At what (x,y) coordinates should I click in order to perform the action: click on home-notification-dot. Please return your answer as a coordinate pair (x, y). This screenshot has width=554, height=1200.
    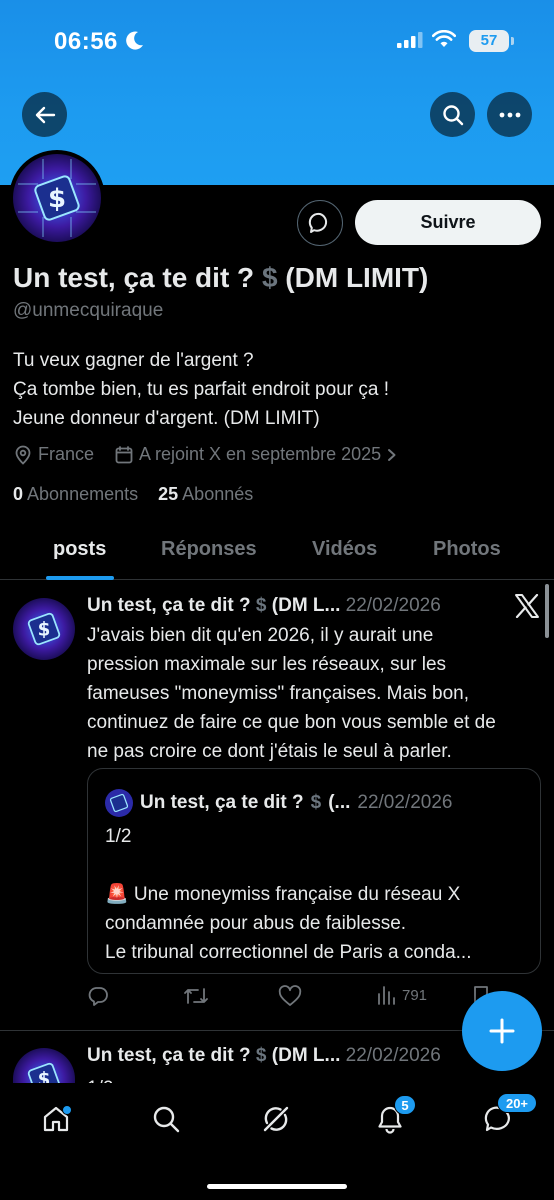
    Looking at the image, I should click on (67, 1110).